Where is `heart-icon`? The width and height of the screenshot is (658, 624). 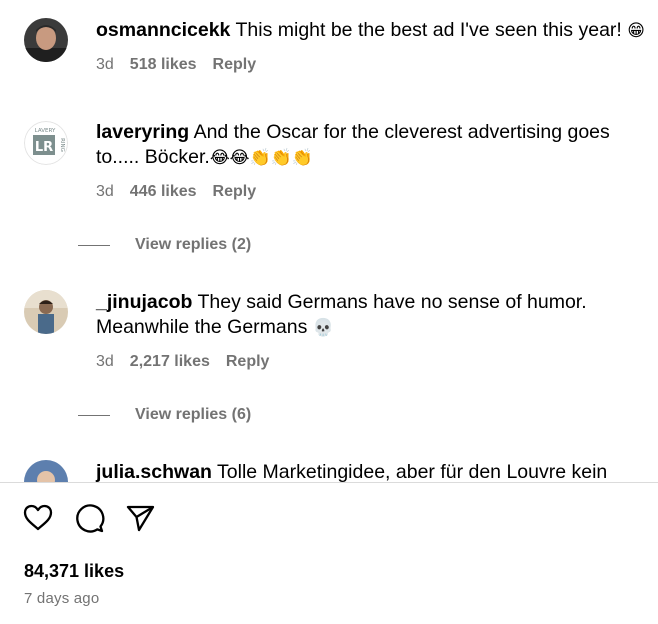
heart-icon is located at coordinates (38, 518).